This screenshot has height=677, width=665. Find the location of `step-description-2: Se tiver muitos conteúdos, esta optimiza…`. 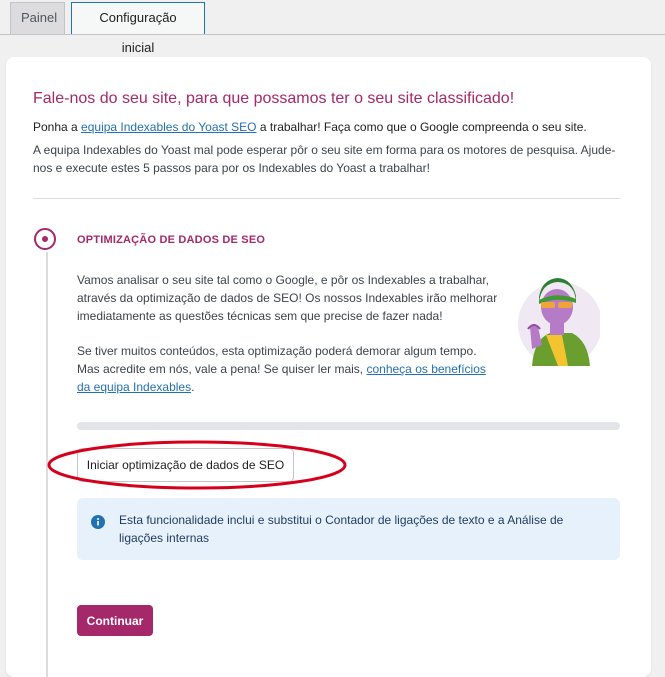

step-description-2: Se tiver muitos conteúdos, esta optimiza… is located at coordinates (289, 369).